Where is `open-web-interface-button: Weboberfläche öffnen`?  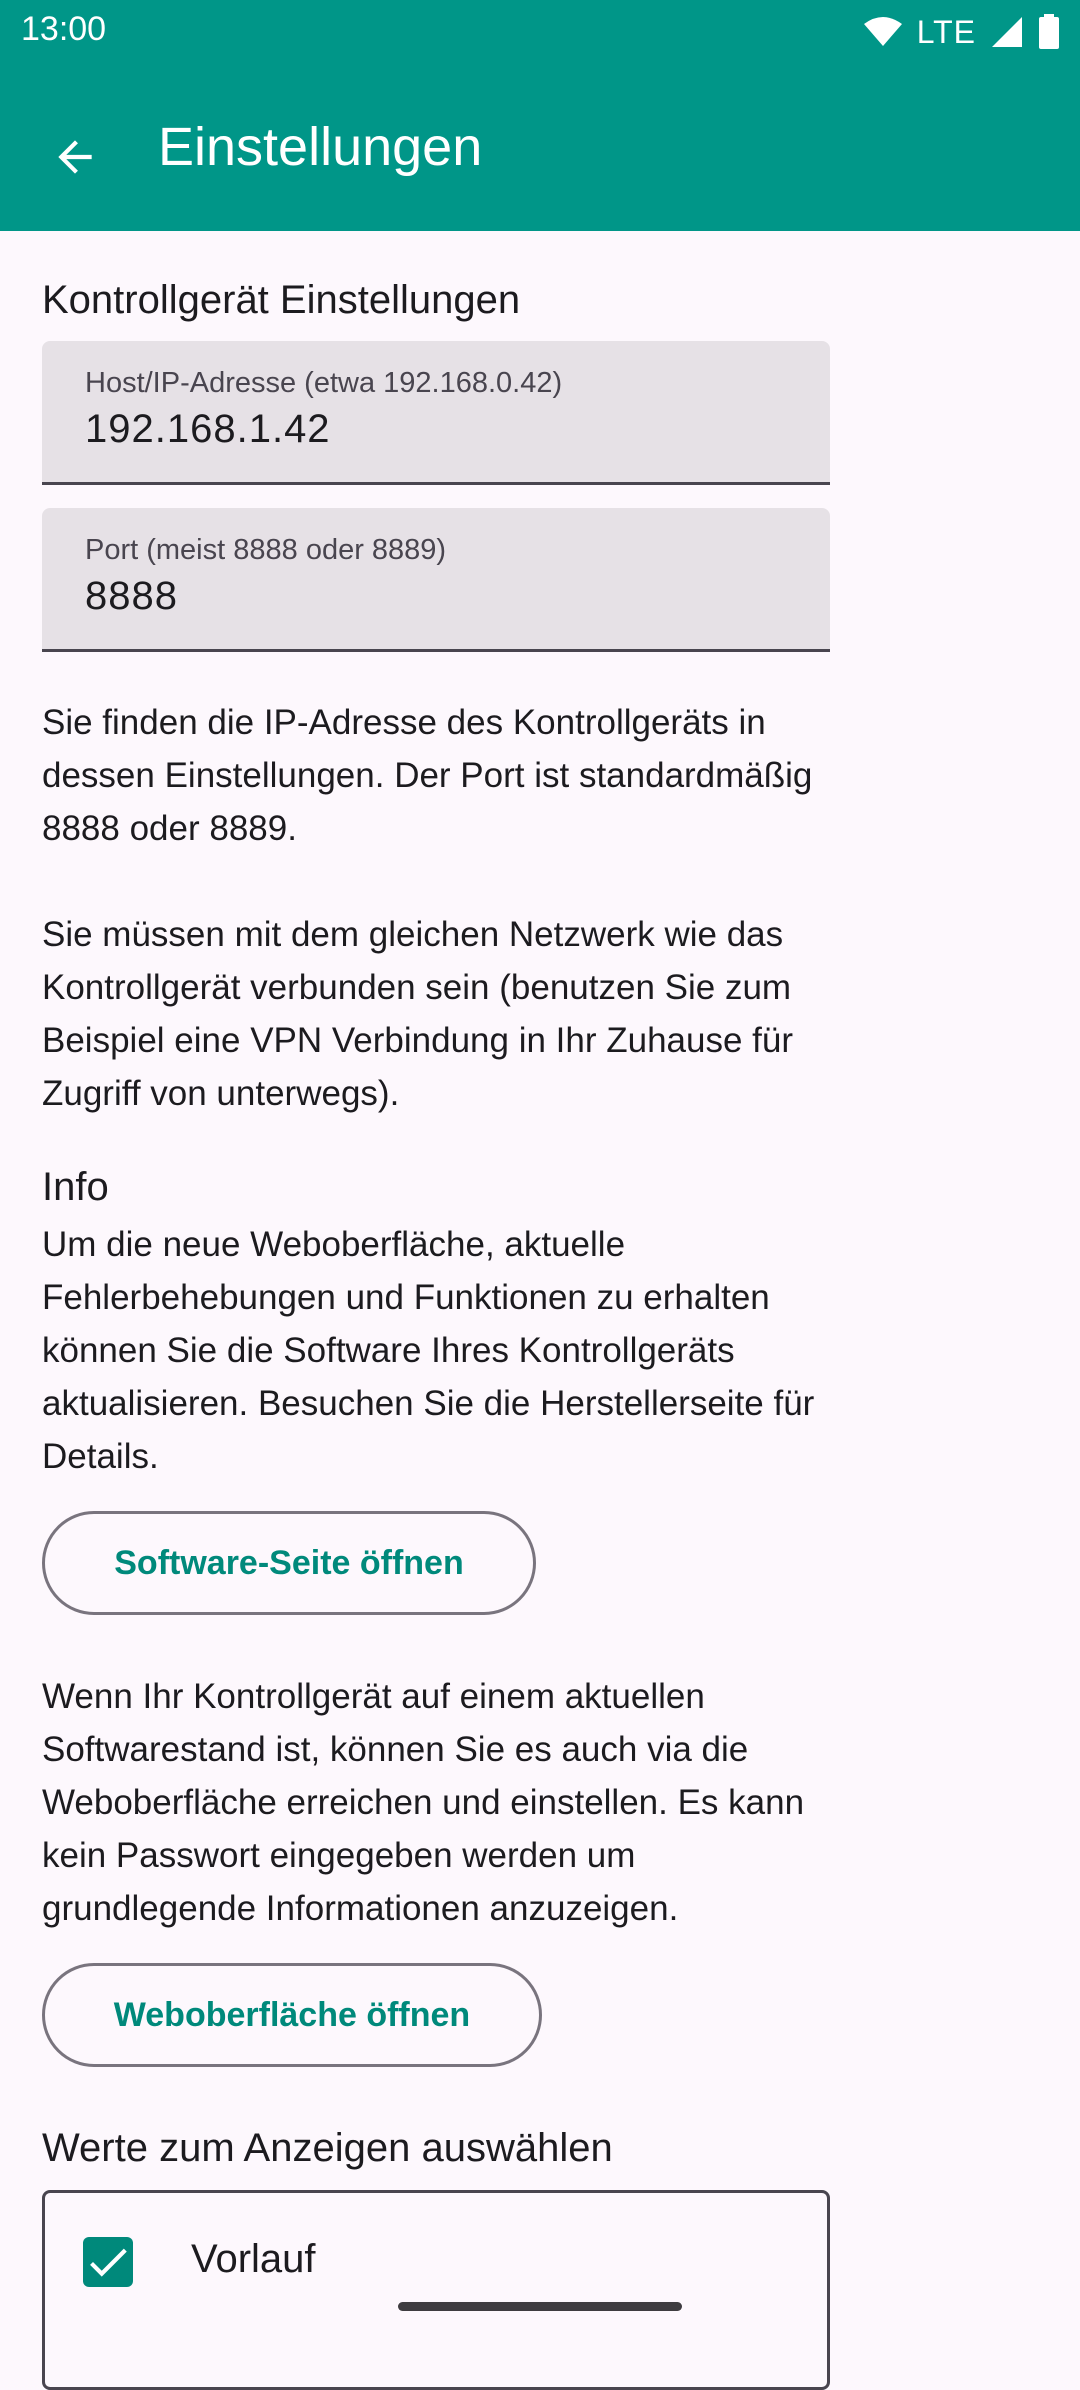 open-web-interface-button: Weboberfläche öffnen is located at coordinates (292, 2015).